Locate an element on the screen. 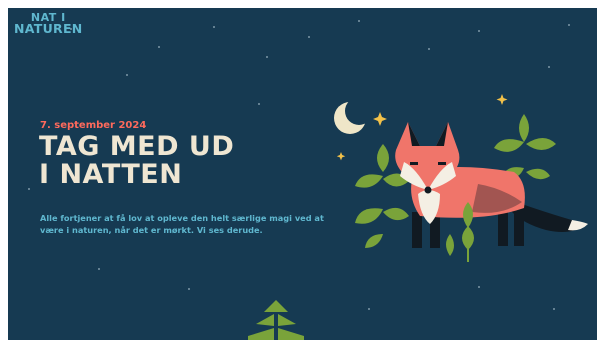 This screenshot has height=341, width=605. page-title: TAG MED UD I NATTEN is located at coordinates (136, 161).